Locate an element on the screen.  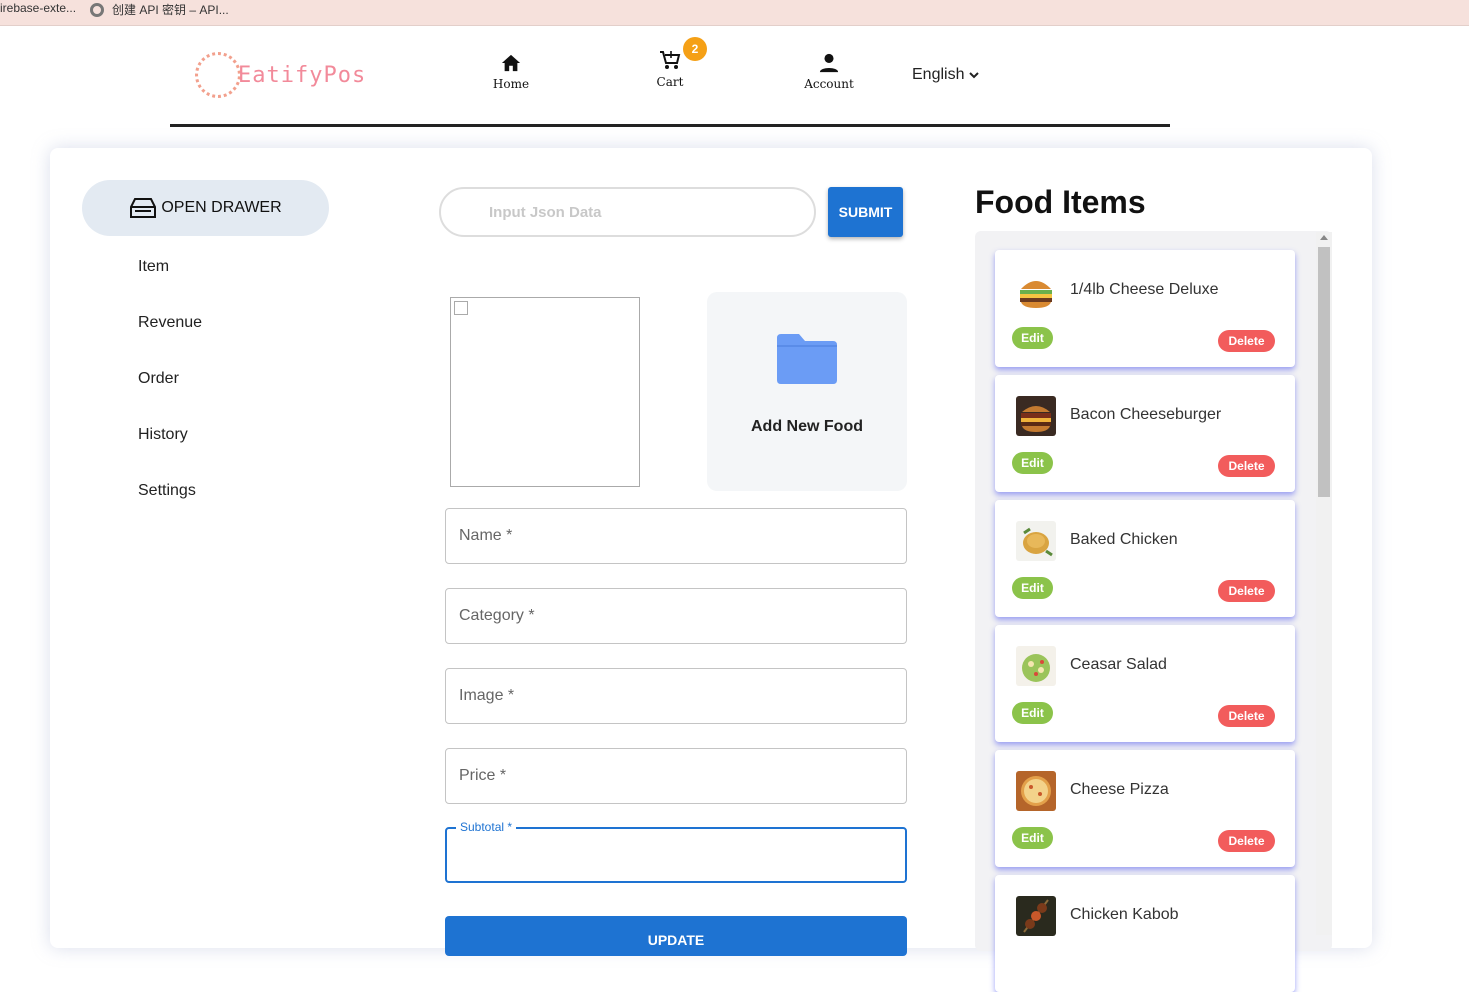
nav-account-label: Account is located at coordinates (829, 84).